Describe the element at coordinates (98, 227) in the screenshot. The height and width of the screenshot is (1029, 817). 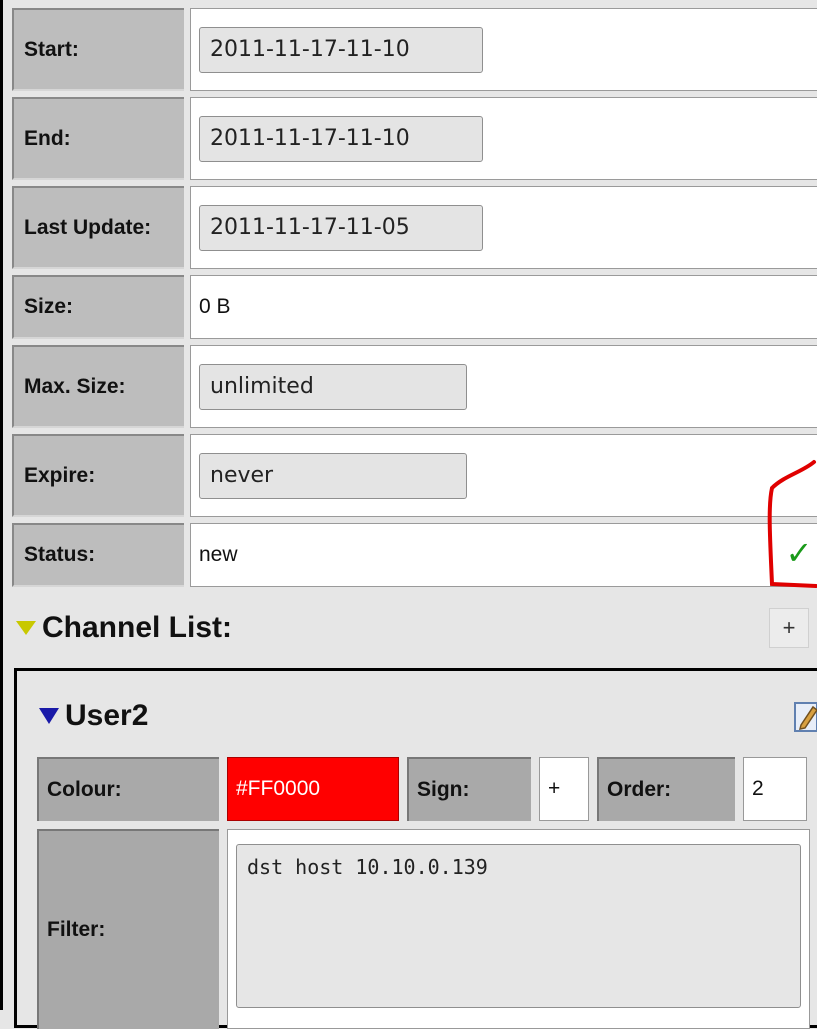
I see `last-update-label: Last Update:` at that location.